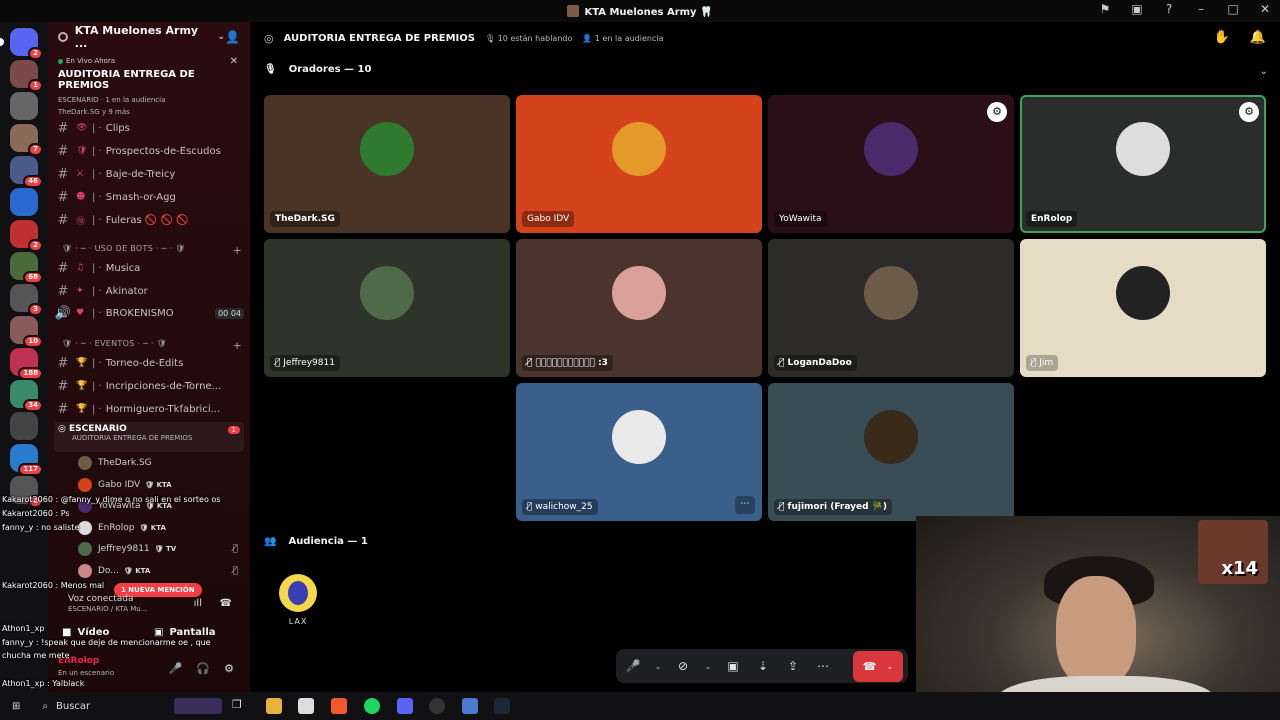 The image size is (1280, 720). I want to click on brave-icon, so click(339, 706).